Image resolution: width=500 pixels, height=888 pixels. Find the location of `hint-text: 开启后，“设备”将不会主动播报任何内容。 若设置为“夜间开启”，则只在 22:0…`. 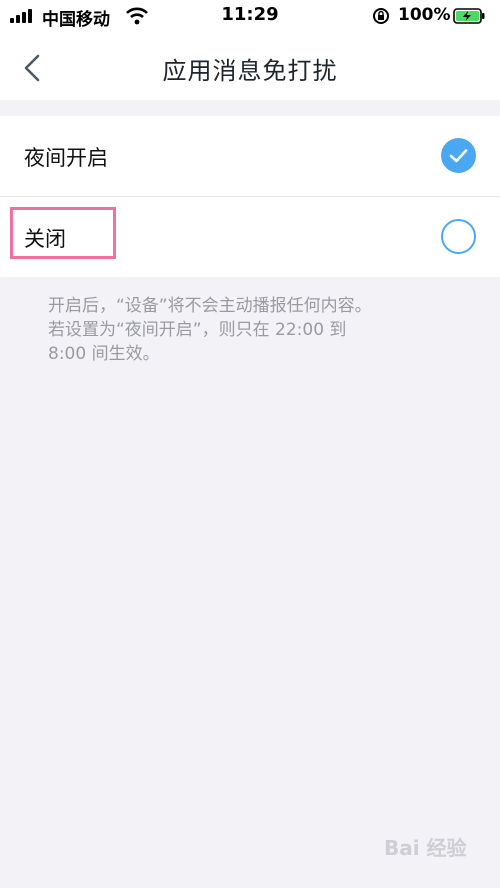

hint-text: 开启后，“设备”将不会主动播报任何内容。 若设置为“夜间开启”，则只在 22:0… is located at coordinates (258, 330).